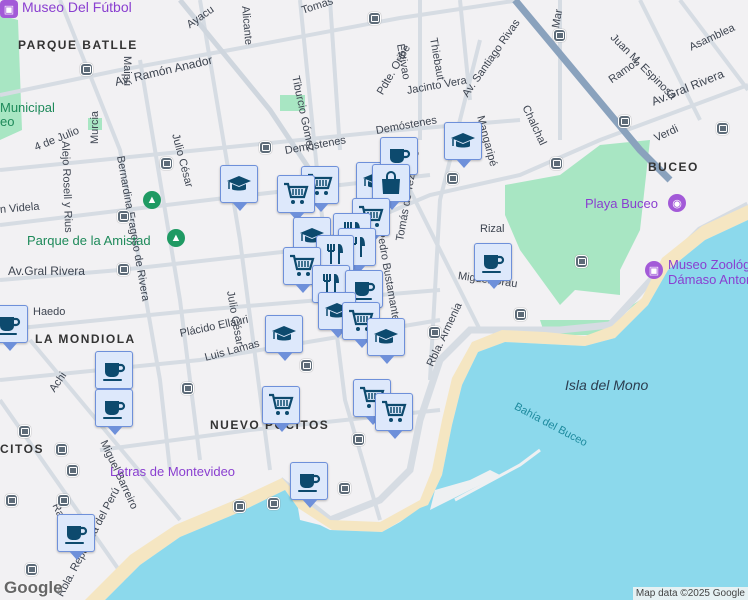 The height and width of the screenshot is (600, 748). What do you see at coordinates (621, 203) in the screenshot?
I see `poi-playa-buceo: Playa Buceo` at bounding box center [621, 203].